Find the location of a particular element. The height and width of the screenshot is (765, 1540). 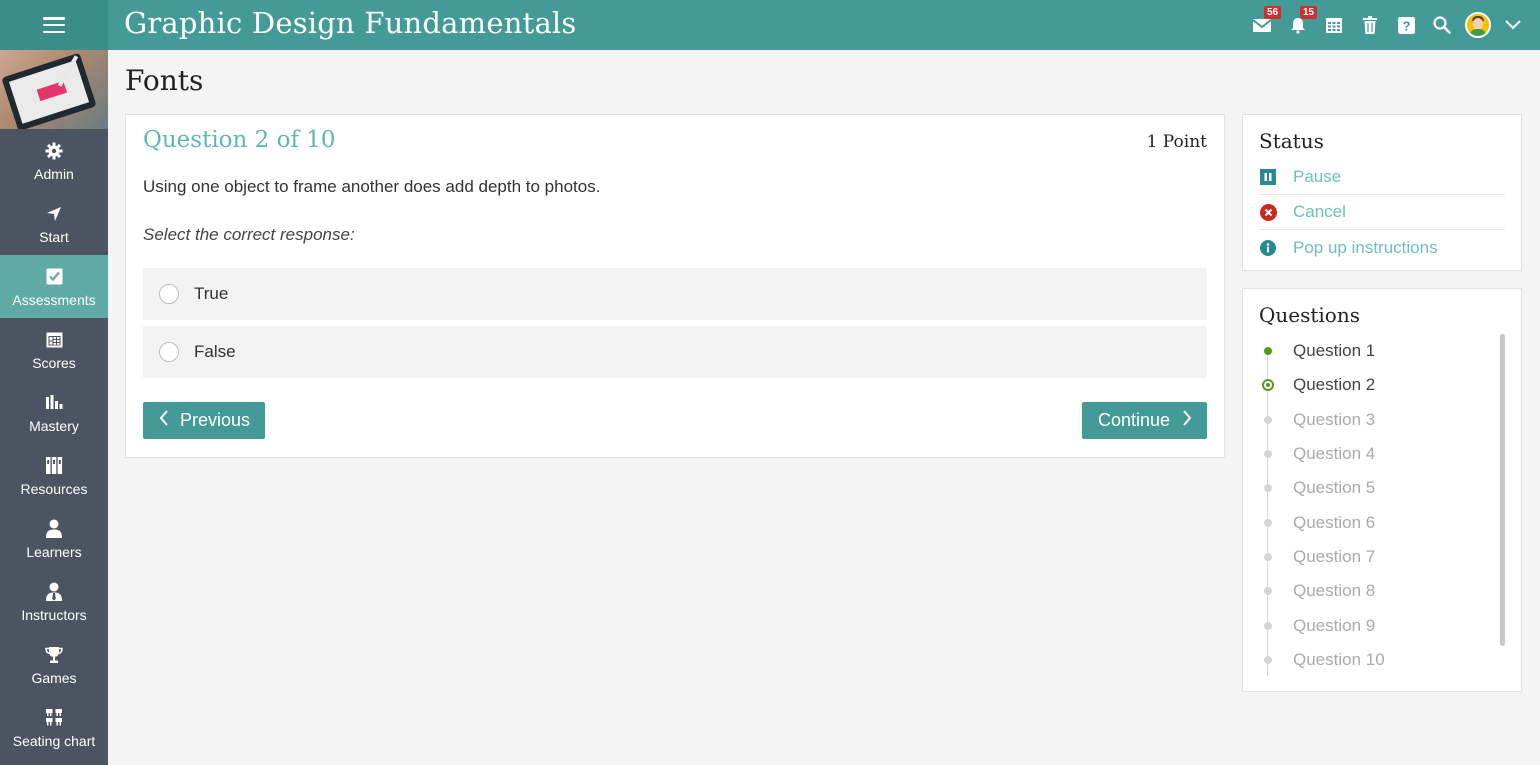

question-item-2: Question 2 is located at coordinates (1379, 385).